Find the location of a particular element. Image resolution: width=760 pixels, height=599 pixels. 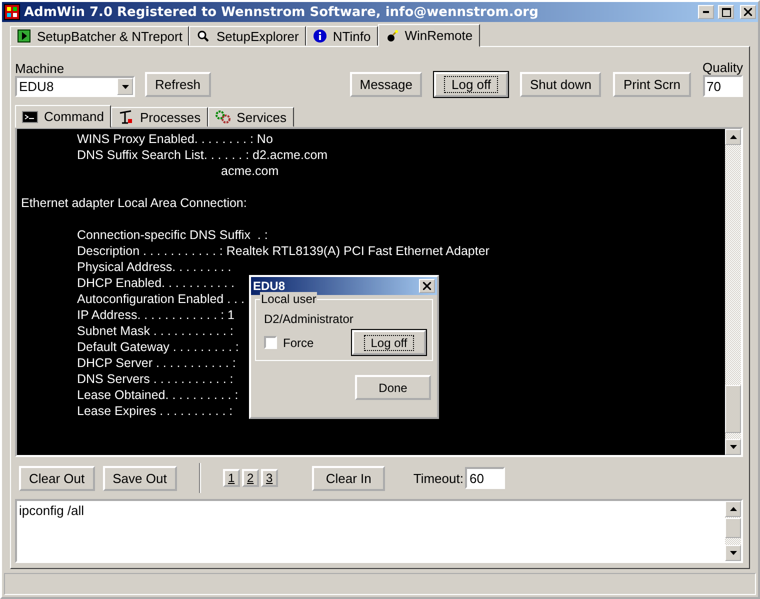

action-button: Shut down is located at coordinates (561, 84).